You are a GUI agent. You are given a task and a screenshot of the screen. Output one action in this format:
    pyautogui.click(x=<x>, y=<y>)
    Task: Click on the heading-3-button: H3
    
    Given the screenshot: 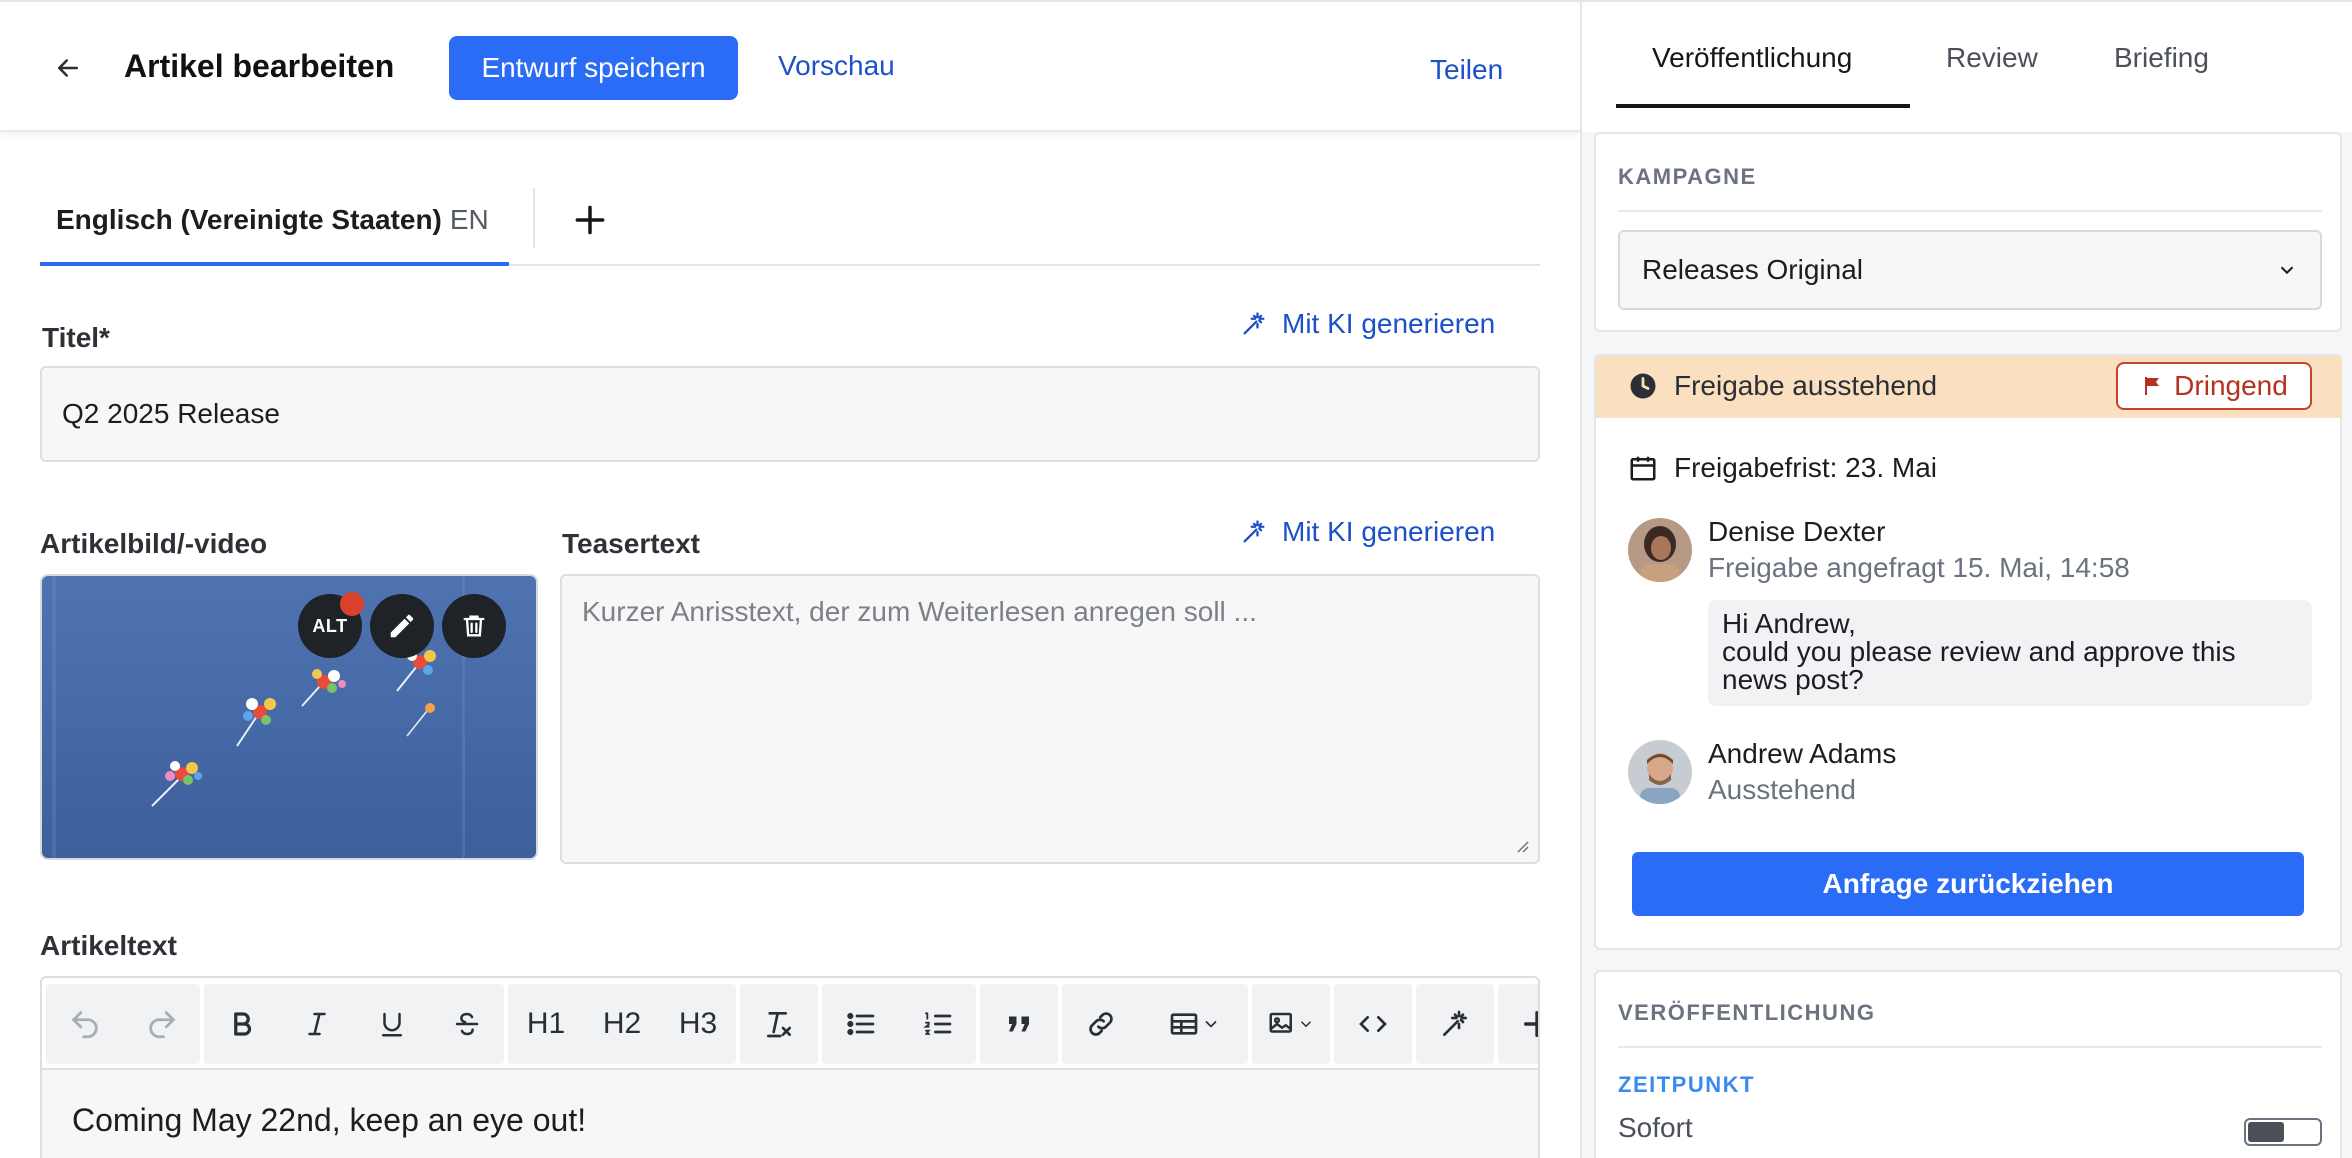 What is the action you would take?
    pyautogui.click(x=698, y=1024)
    